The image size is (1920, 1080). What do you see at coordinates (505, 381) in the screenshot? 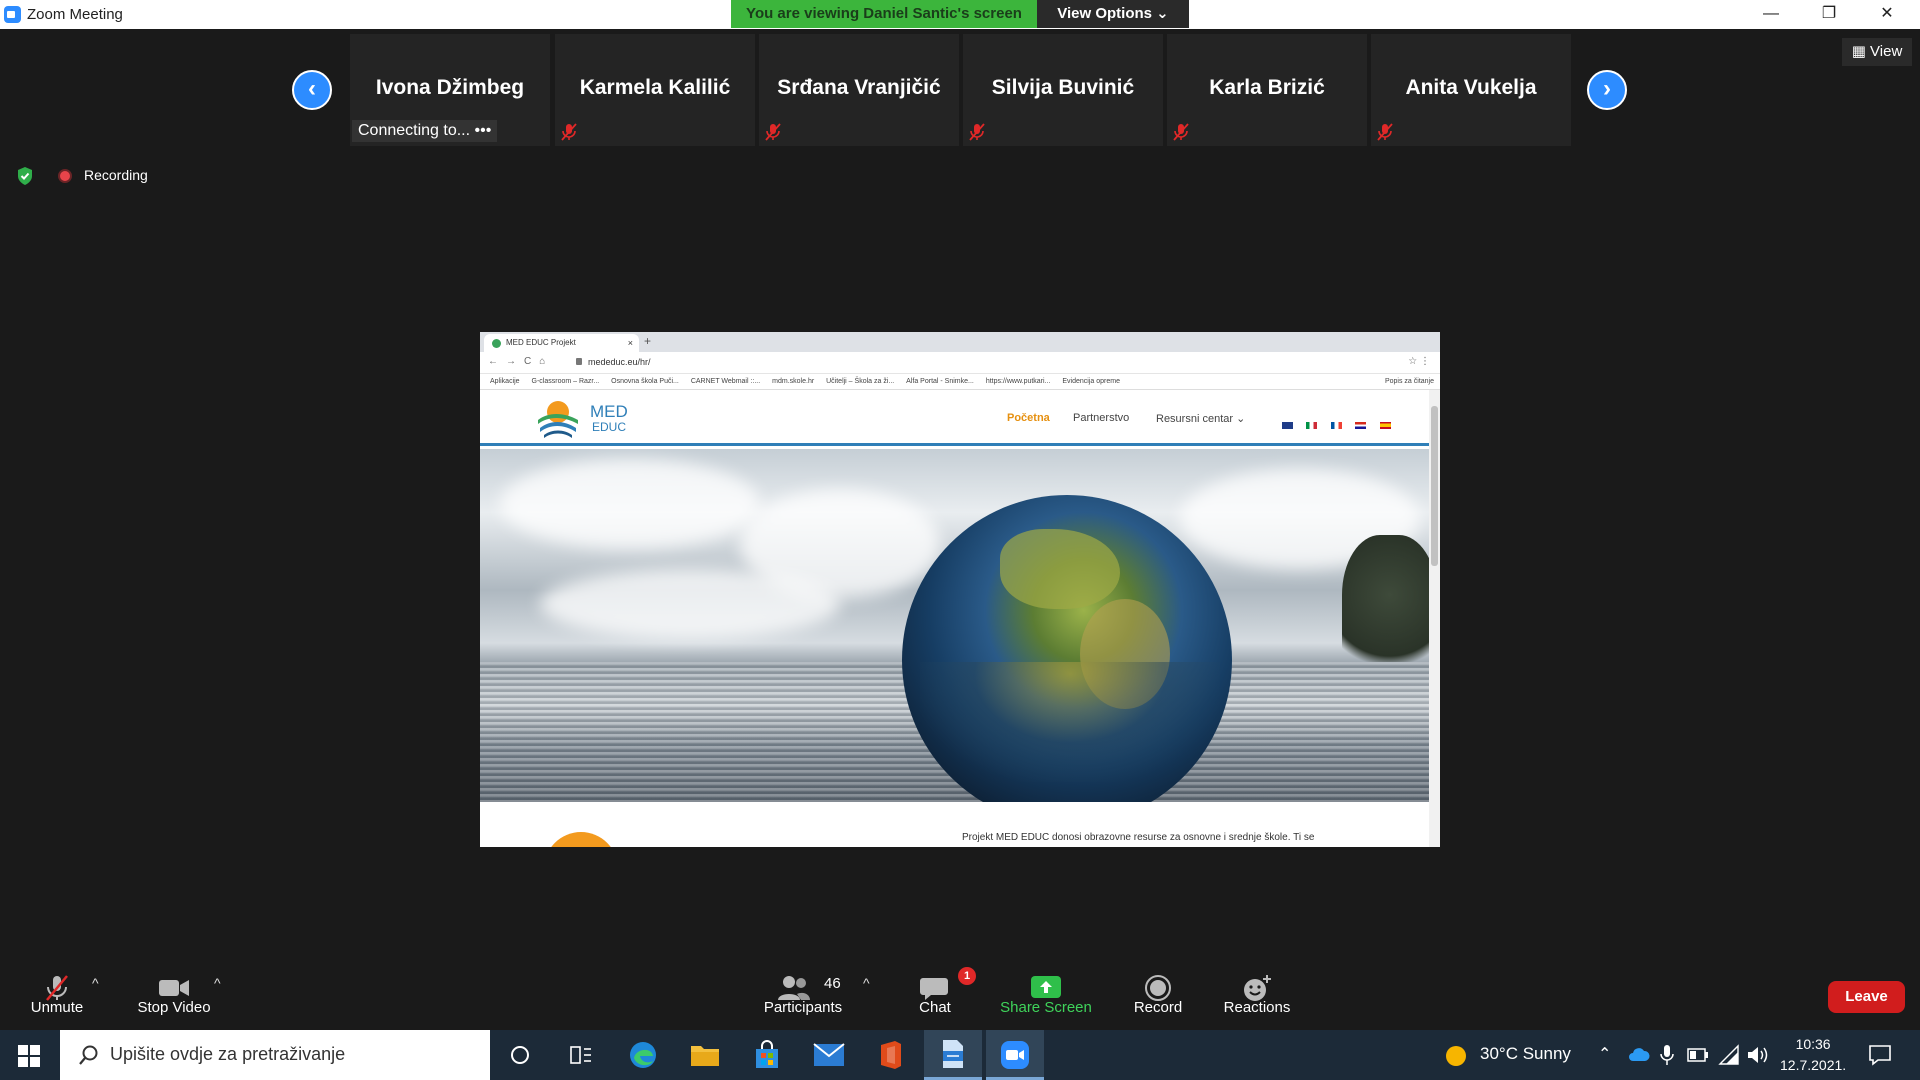
I see `bookmark-item: Aplikacije` at bounding box center [505, 381].